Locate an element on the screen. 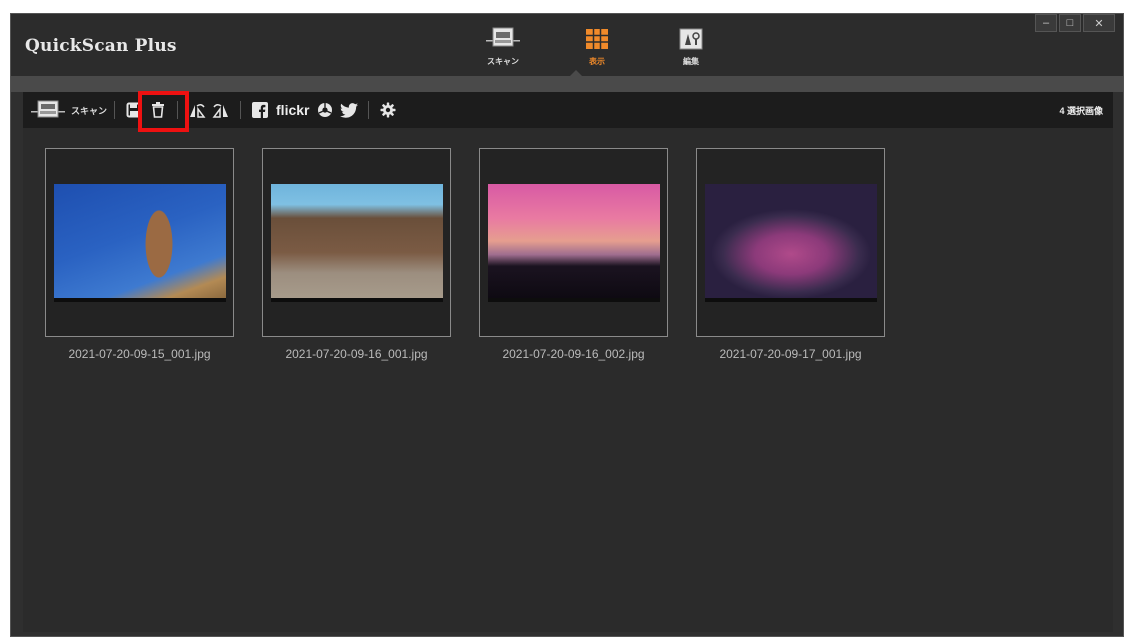  thumbnail-filename: 2021-07-20-09-15_001.jpg is located at coordinates (139, 354).